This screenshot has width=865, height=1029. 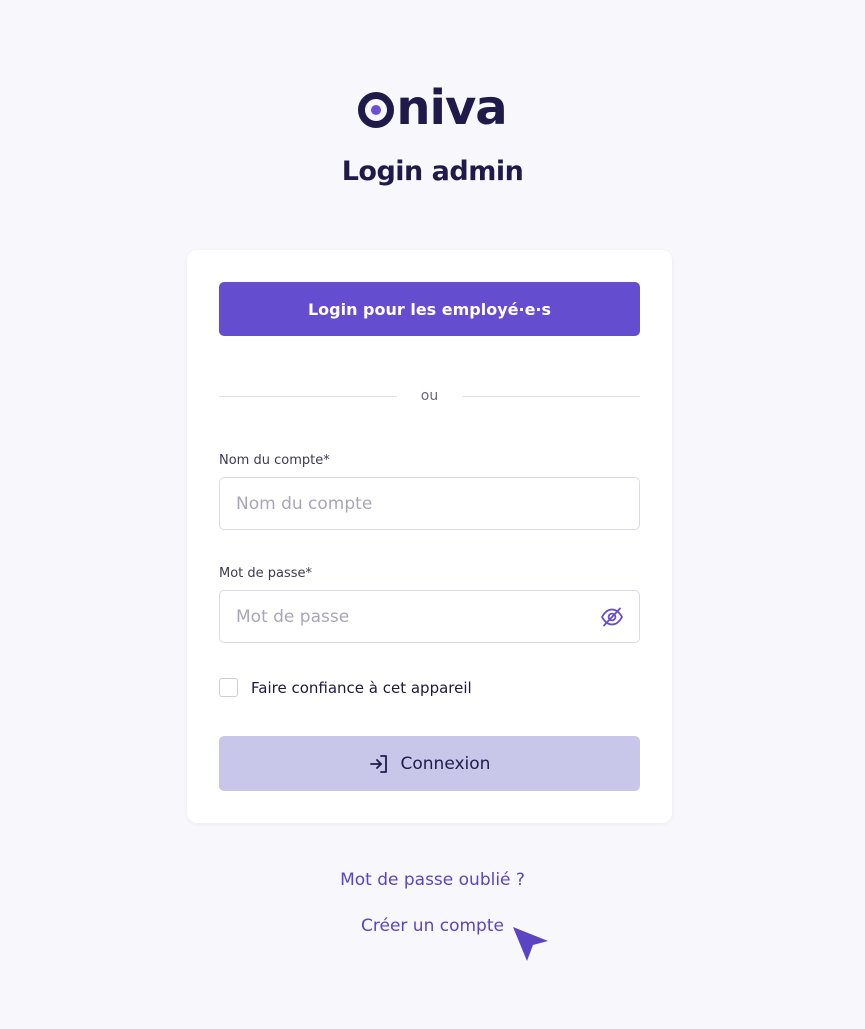 I want to click on trust-device-row: Faire confiance à cet appareil, so click(x=345, y=687).